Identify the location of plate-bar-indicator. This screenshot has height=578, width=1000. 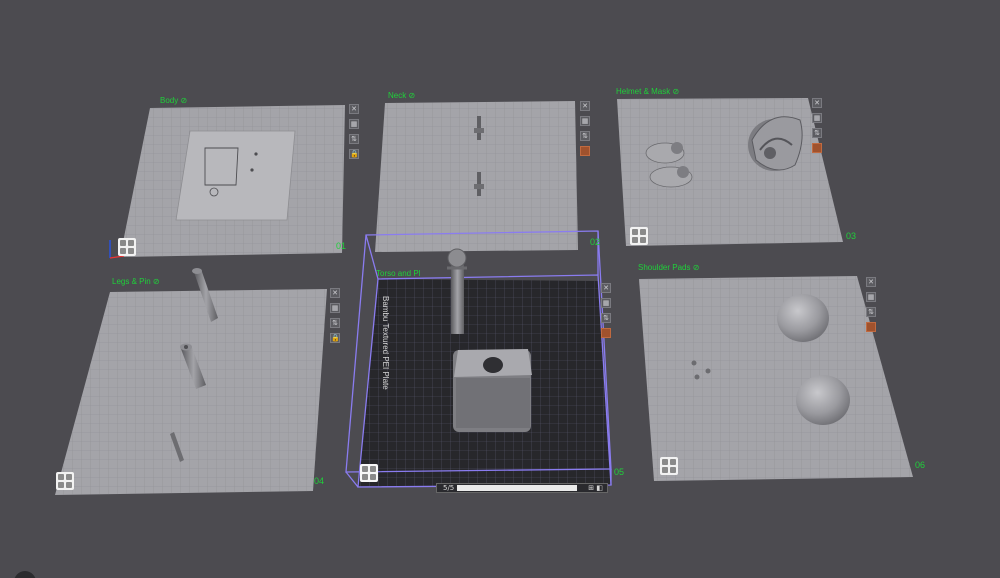
(517, 488).